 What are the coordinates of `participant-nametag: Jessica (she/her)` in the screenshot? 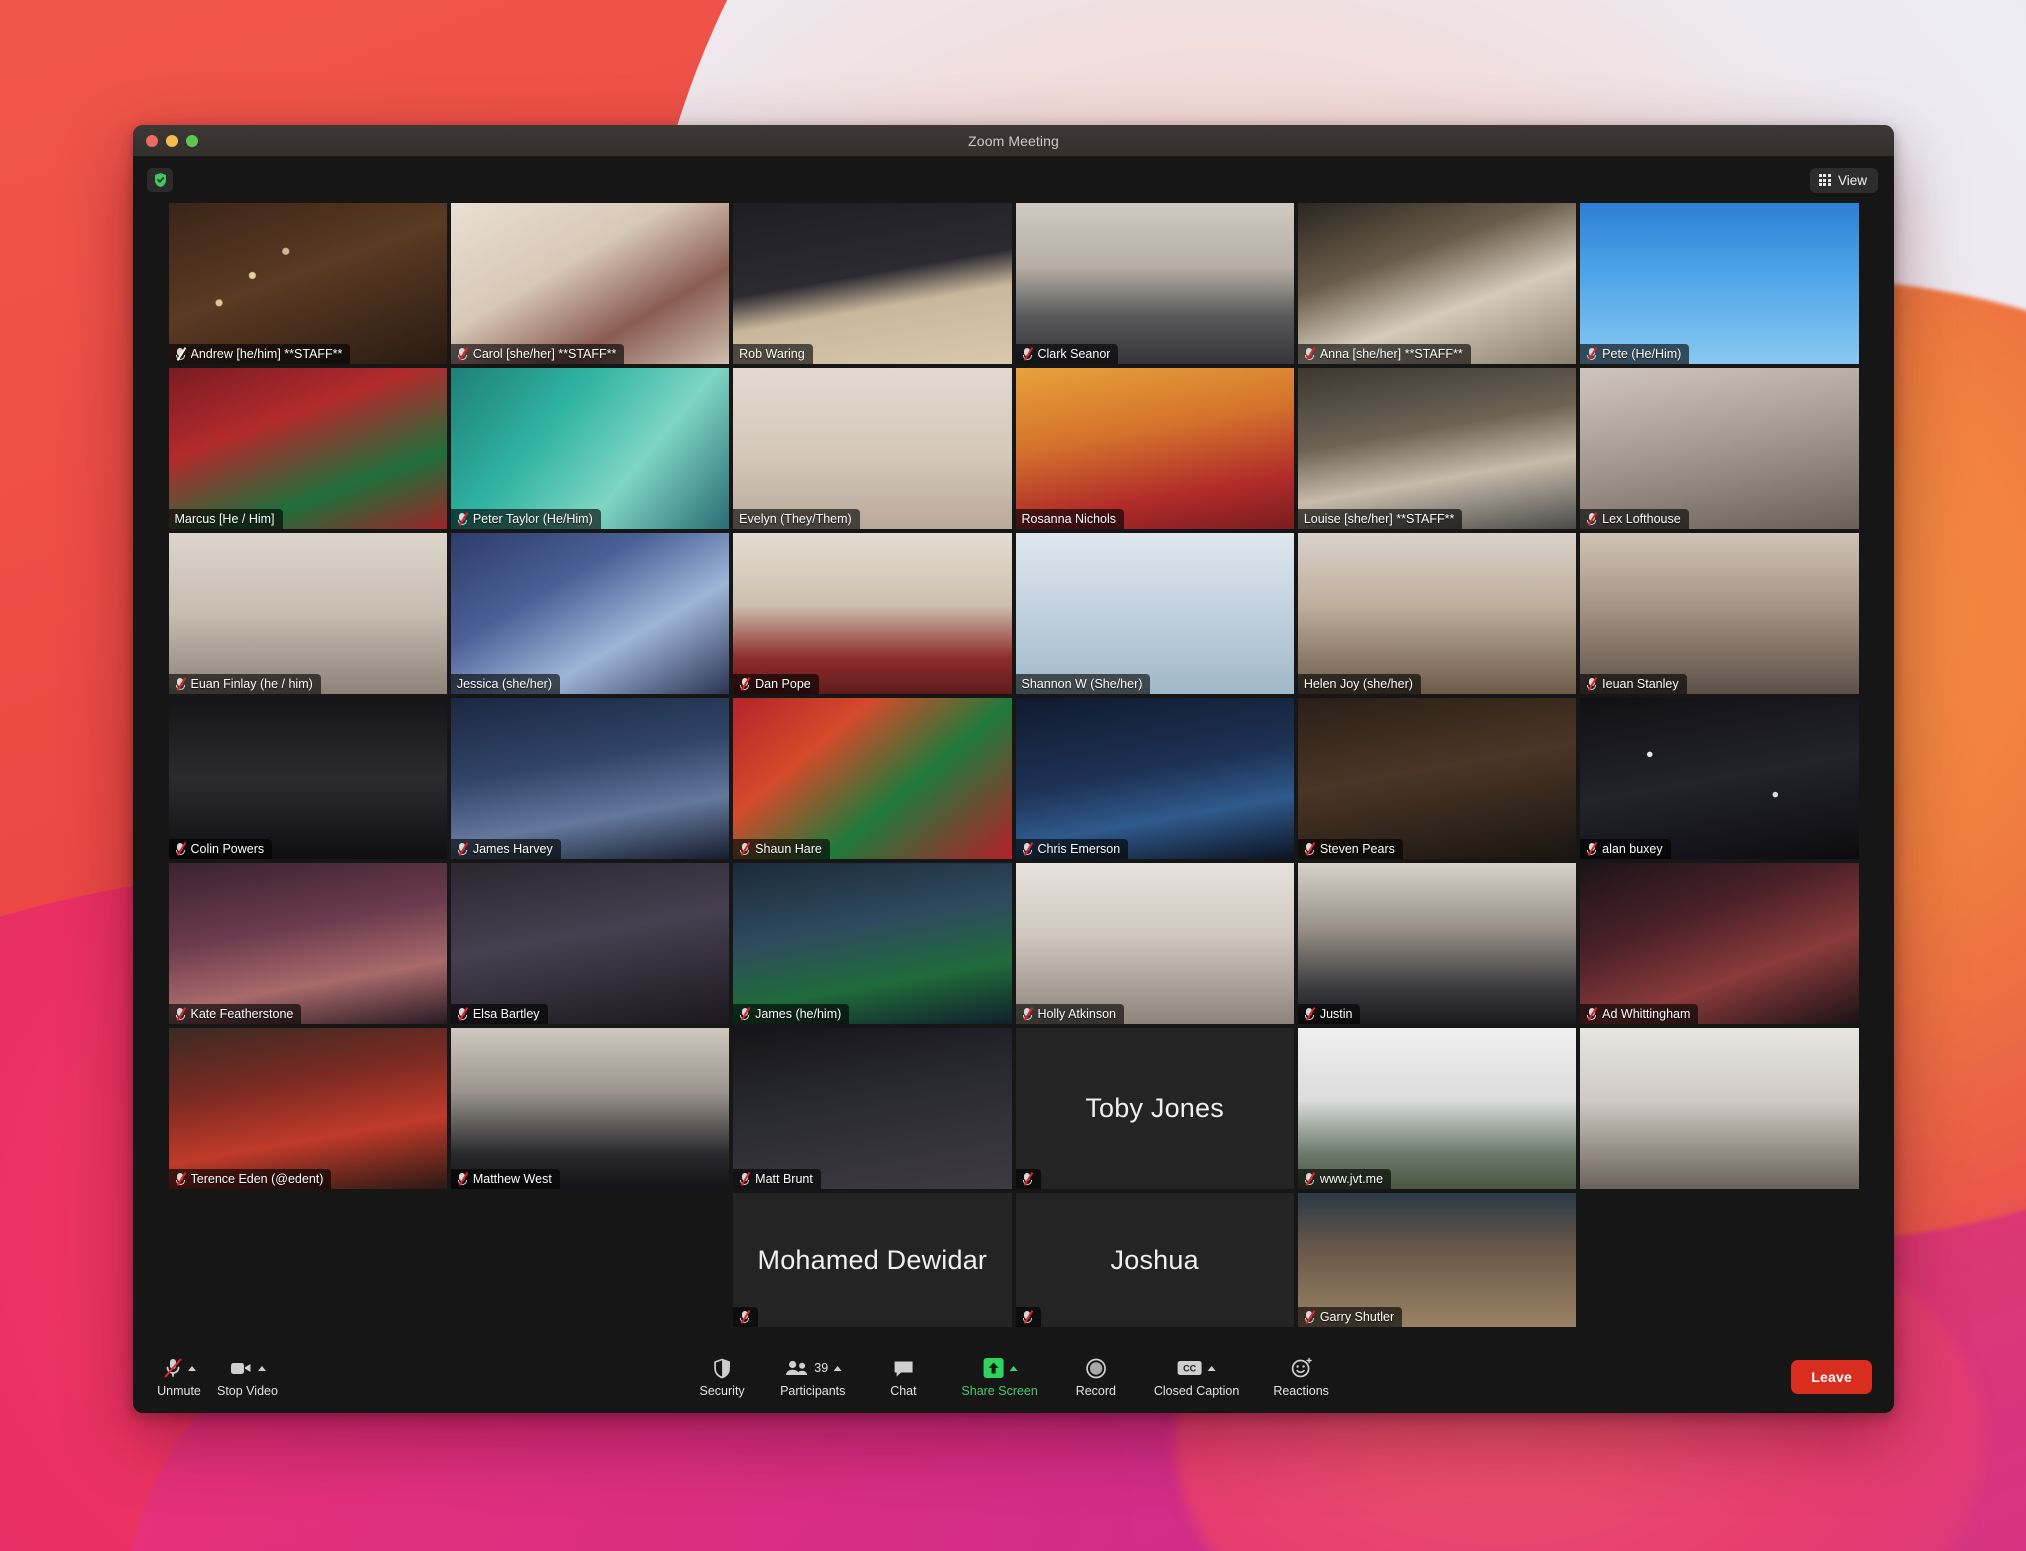 It's located at (505, 684).